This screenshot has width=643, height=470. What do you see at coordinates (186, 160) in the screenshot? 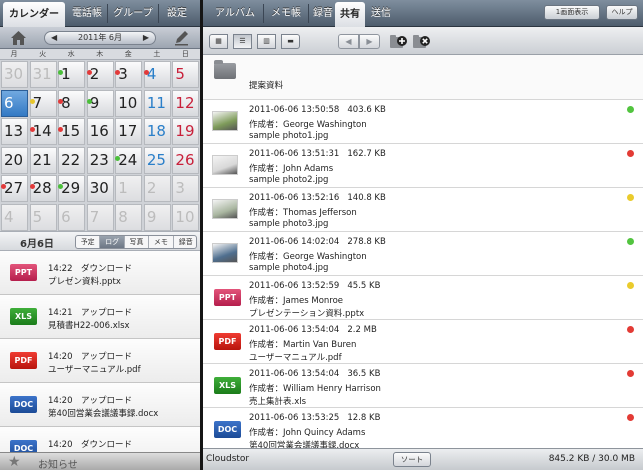
I see `calendar-day: 26` at bounding box center [186, 160].